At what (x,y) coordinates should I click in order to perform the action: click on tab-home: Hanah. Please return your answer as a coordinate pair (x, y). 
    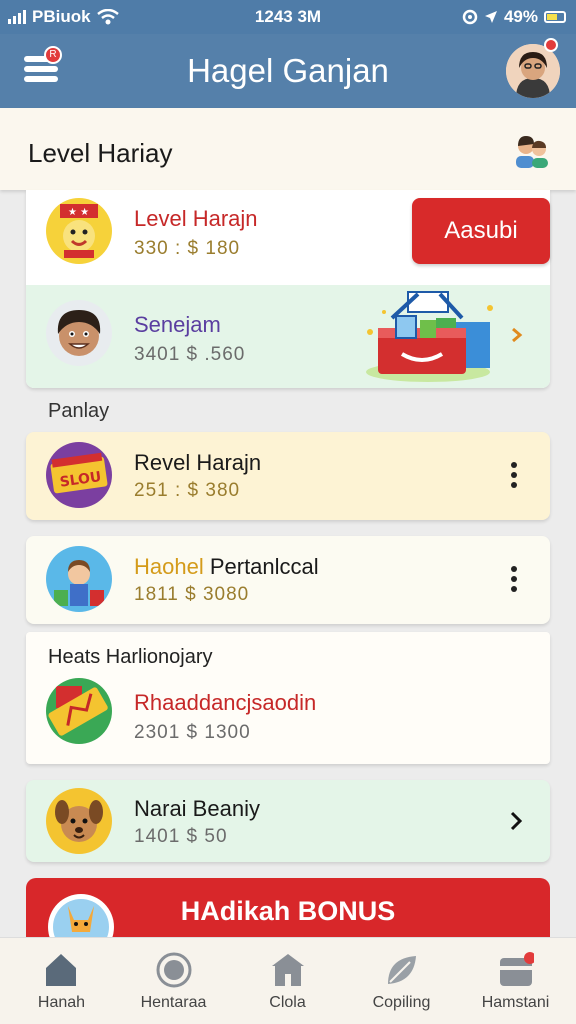
    Looking at the image, I should click on (61, 981).